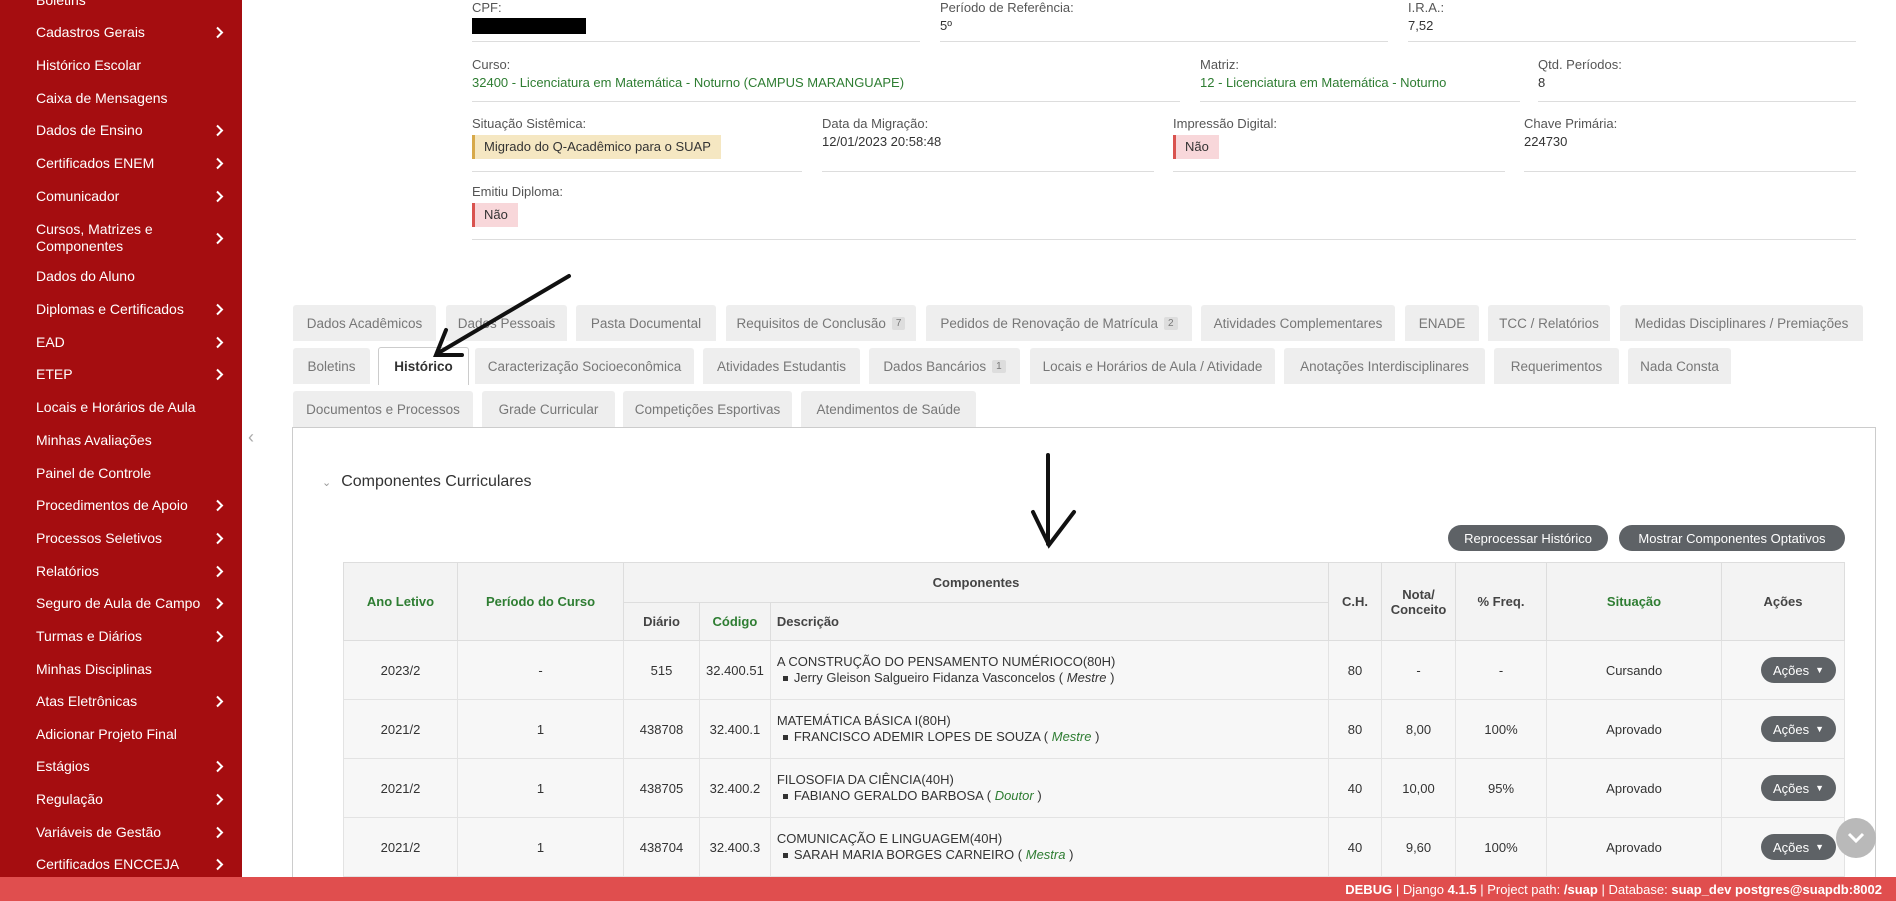 This screenshot has height=901, width=1896. I want to click on sidebar-item: Dados de Ensino, so click(121, 130).